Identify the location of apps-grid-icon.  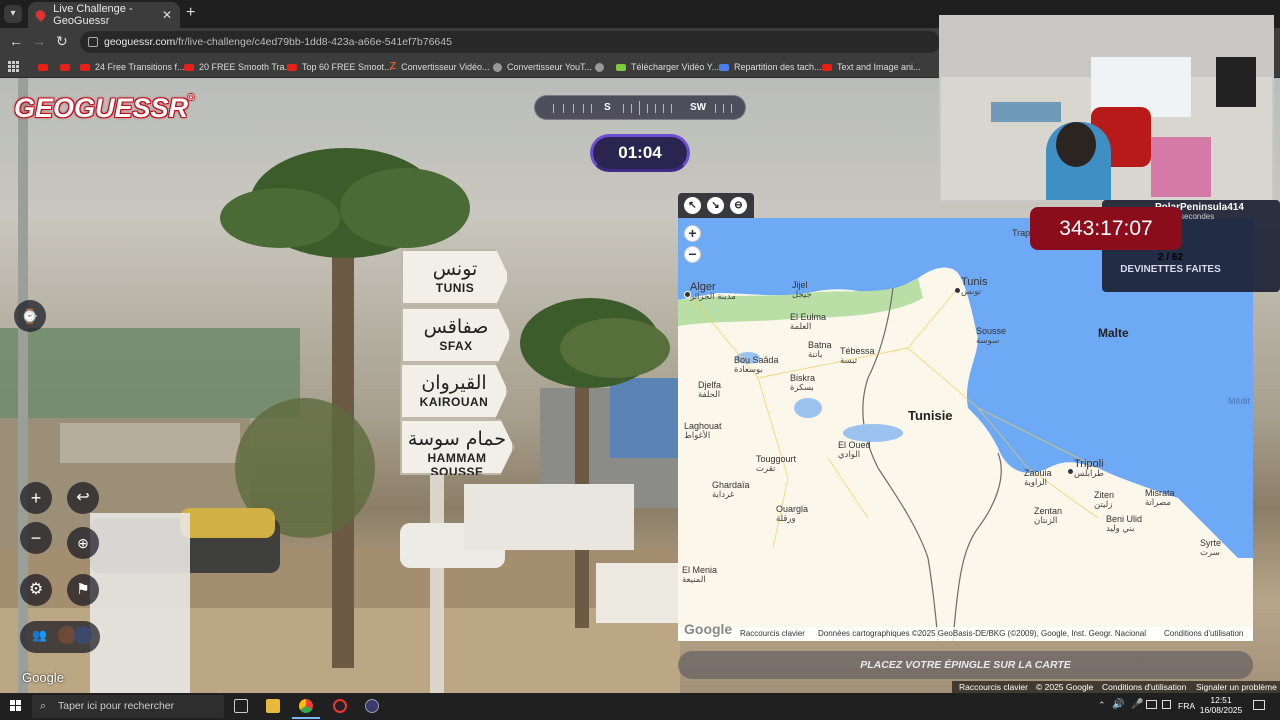
(13, 66).